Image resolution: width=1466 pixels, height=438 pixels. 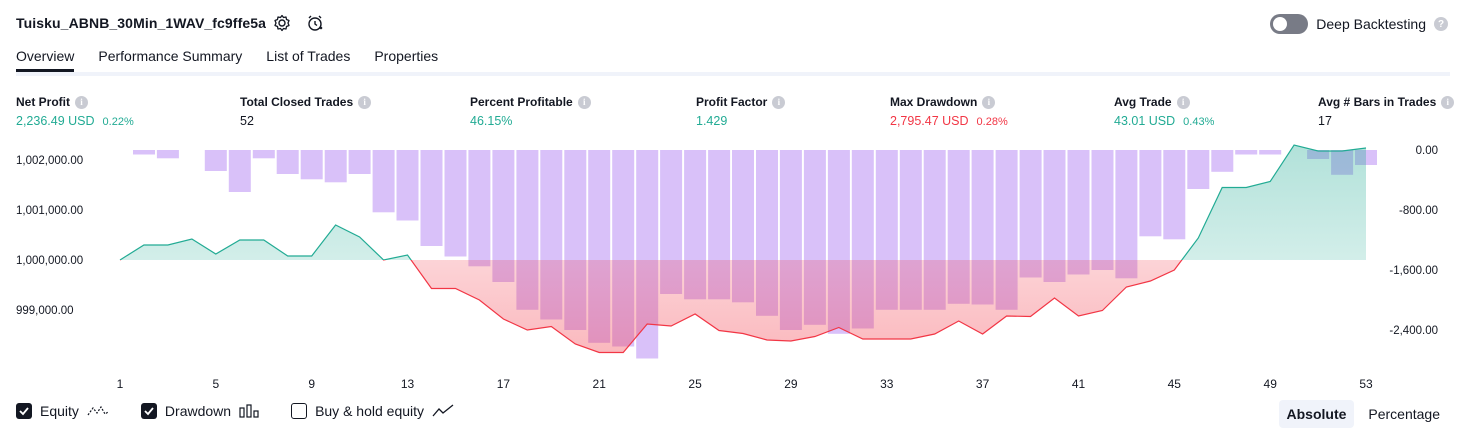 I want to click on left-axis-tick: 1,000,000.00, so click(x=49, y=261).